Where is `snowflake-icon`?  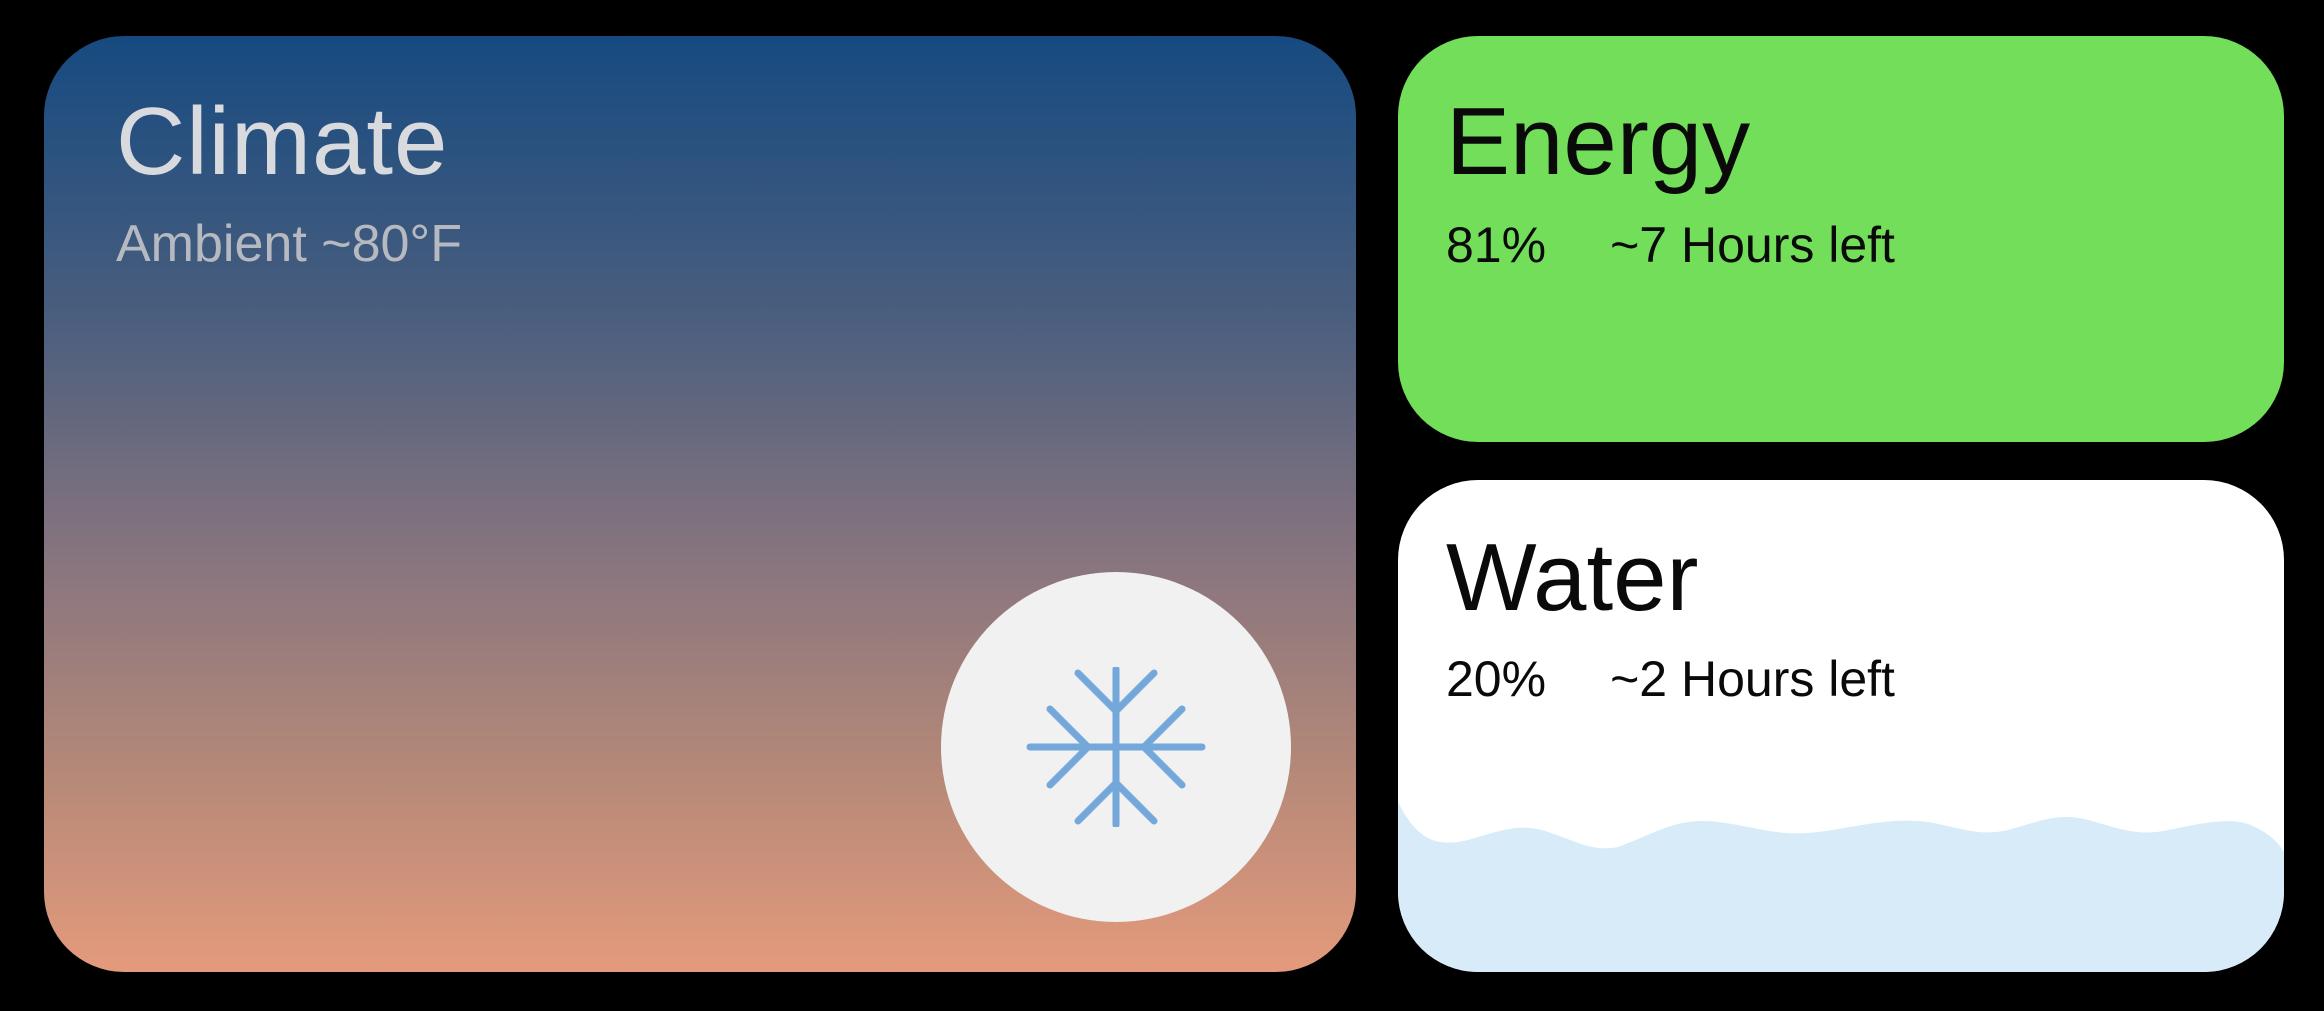
snowflake-icon is located at coordinates (1116, 747).